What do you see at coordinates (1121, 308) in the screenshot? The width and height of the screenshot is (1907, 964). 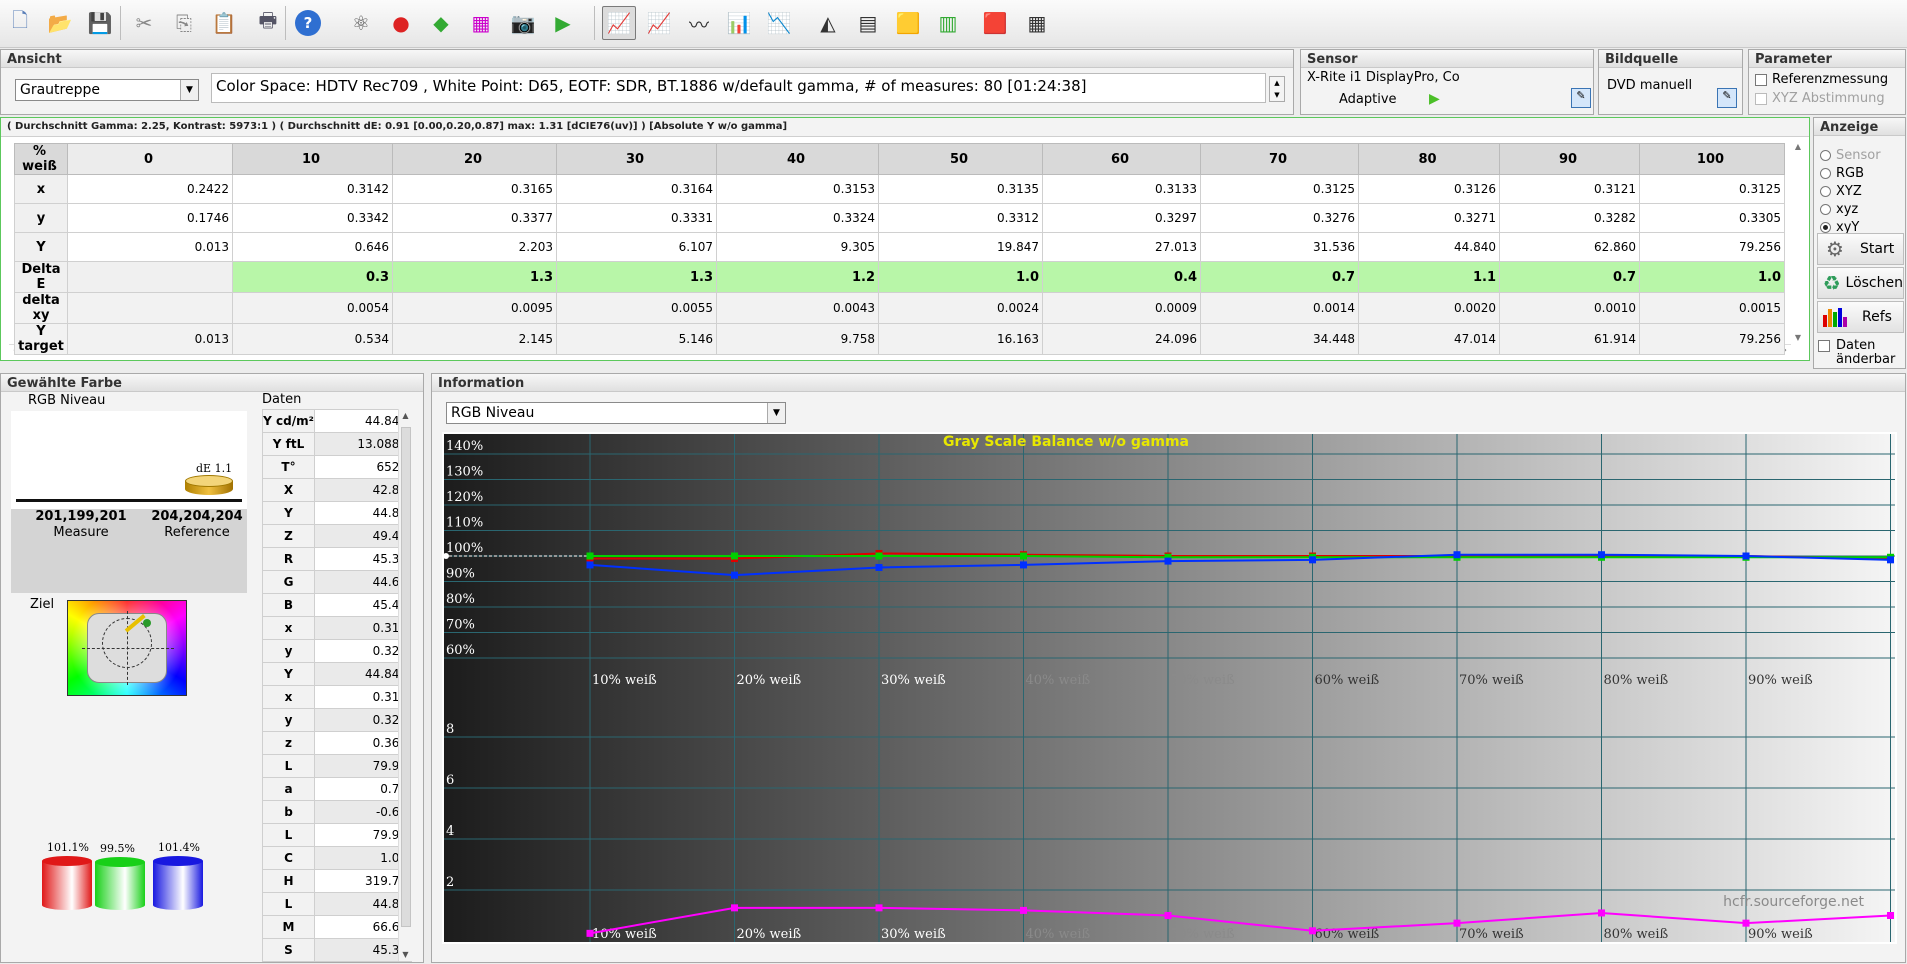 I see `table-cell: 0.0009` at bounding box center [1121, 308].